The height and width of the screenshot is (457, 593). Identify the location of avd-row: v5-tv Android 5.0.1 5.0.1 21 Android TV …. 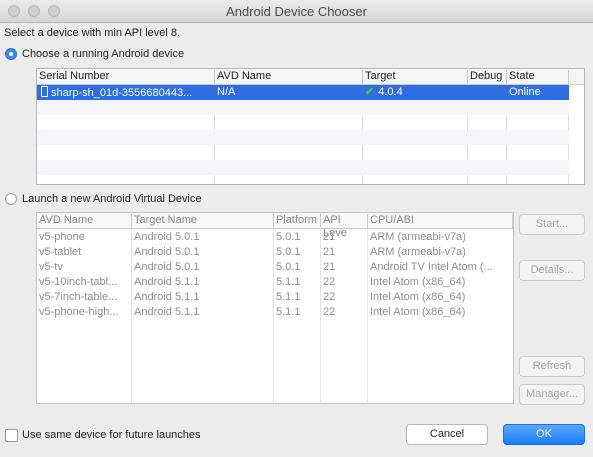
(275, 267).